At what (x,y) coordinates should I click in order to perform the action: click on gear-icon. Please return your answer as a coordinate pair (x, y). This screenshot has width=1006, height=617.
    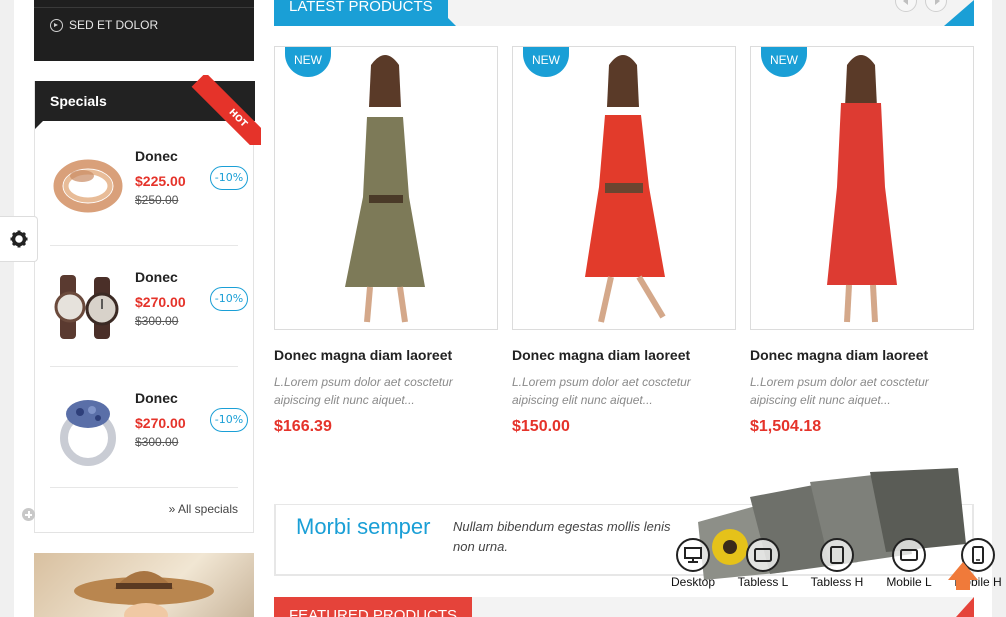
    Looking at the image, I should click on (18, 239).